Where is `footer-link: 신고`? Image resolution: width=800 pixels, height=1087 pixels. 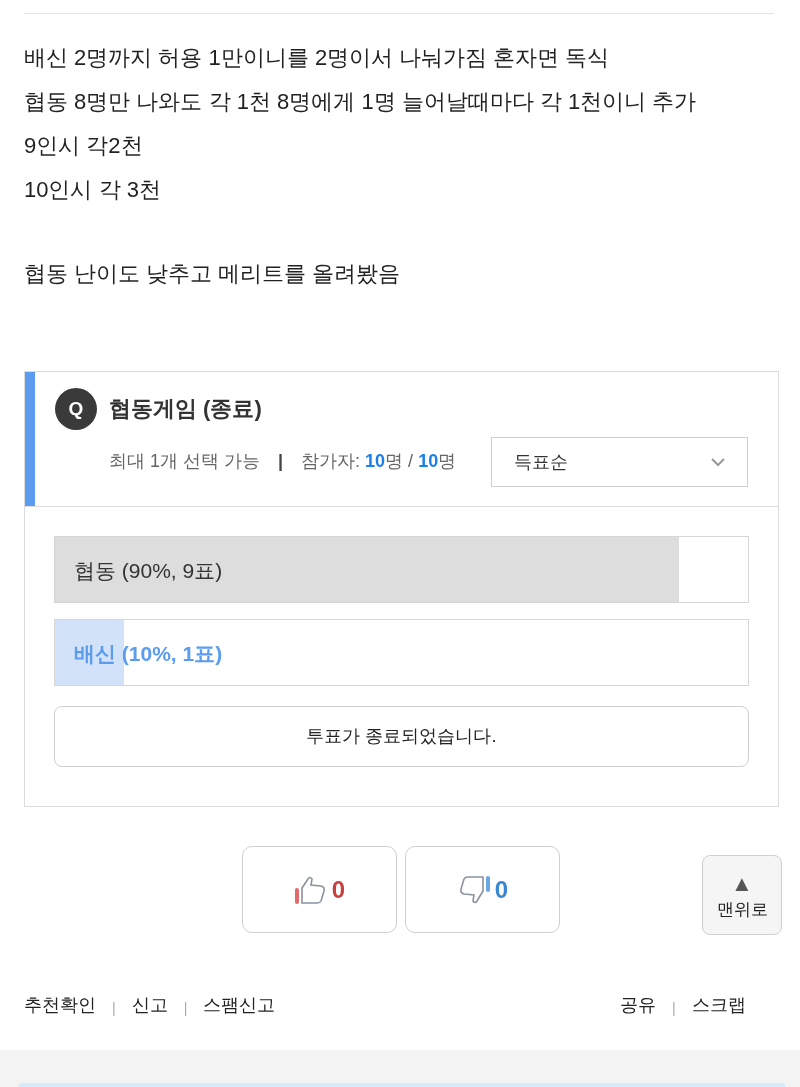 footer-link: 신고 is located at coordinates (149, 1005).